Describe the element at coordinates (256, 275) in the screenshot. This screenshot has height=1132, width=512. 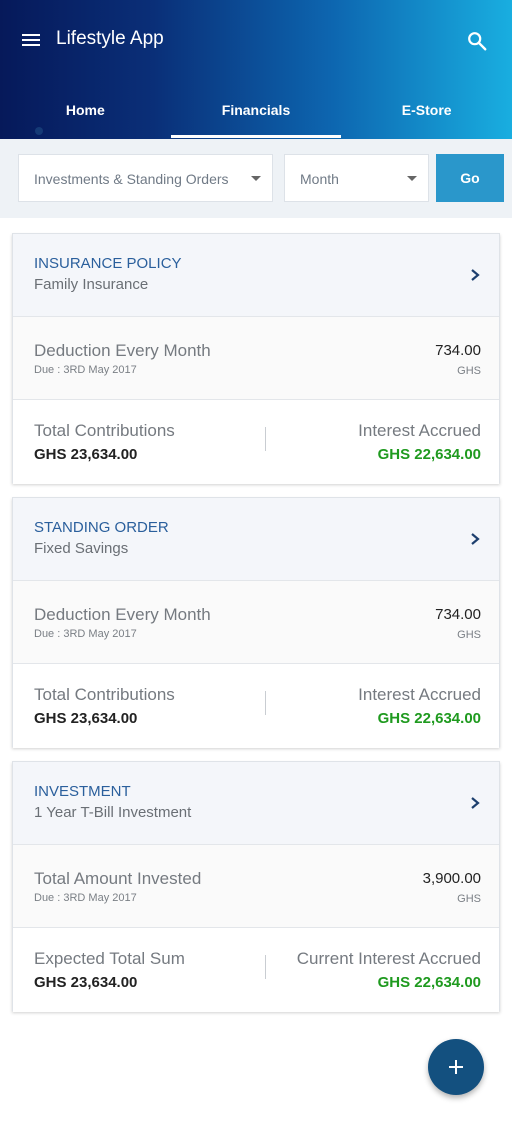
I see `card-header: INSURANCE POLICY Family Insurance` at that location.